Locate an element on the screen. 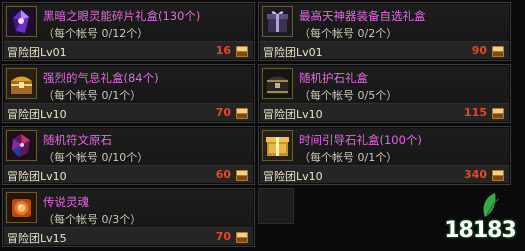 The image size is (525, 251). purple-crystal-icon is located at coordinates (21, 21).